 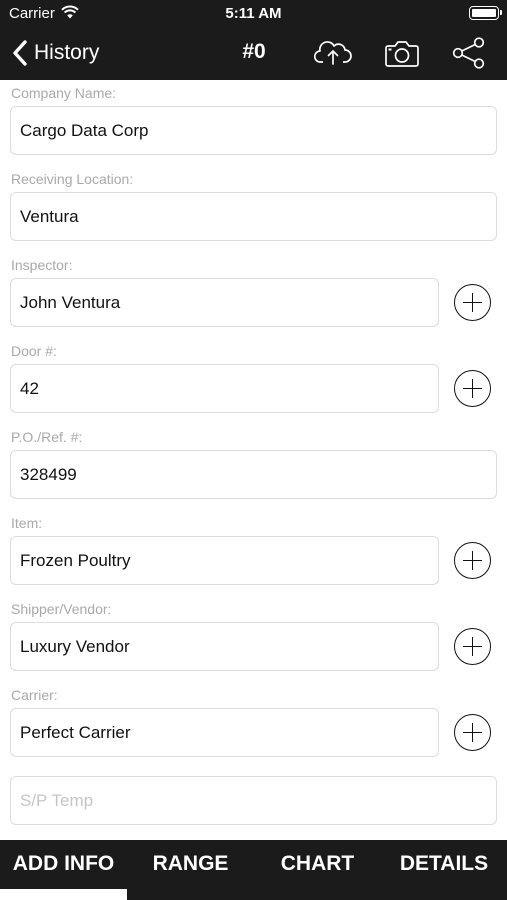 What do you see at coordinates (20, 53) in the screenshot?
I see `chevron-left-icon` at bounding box center [20, 53].